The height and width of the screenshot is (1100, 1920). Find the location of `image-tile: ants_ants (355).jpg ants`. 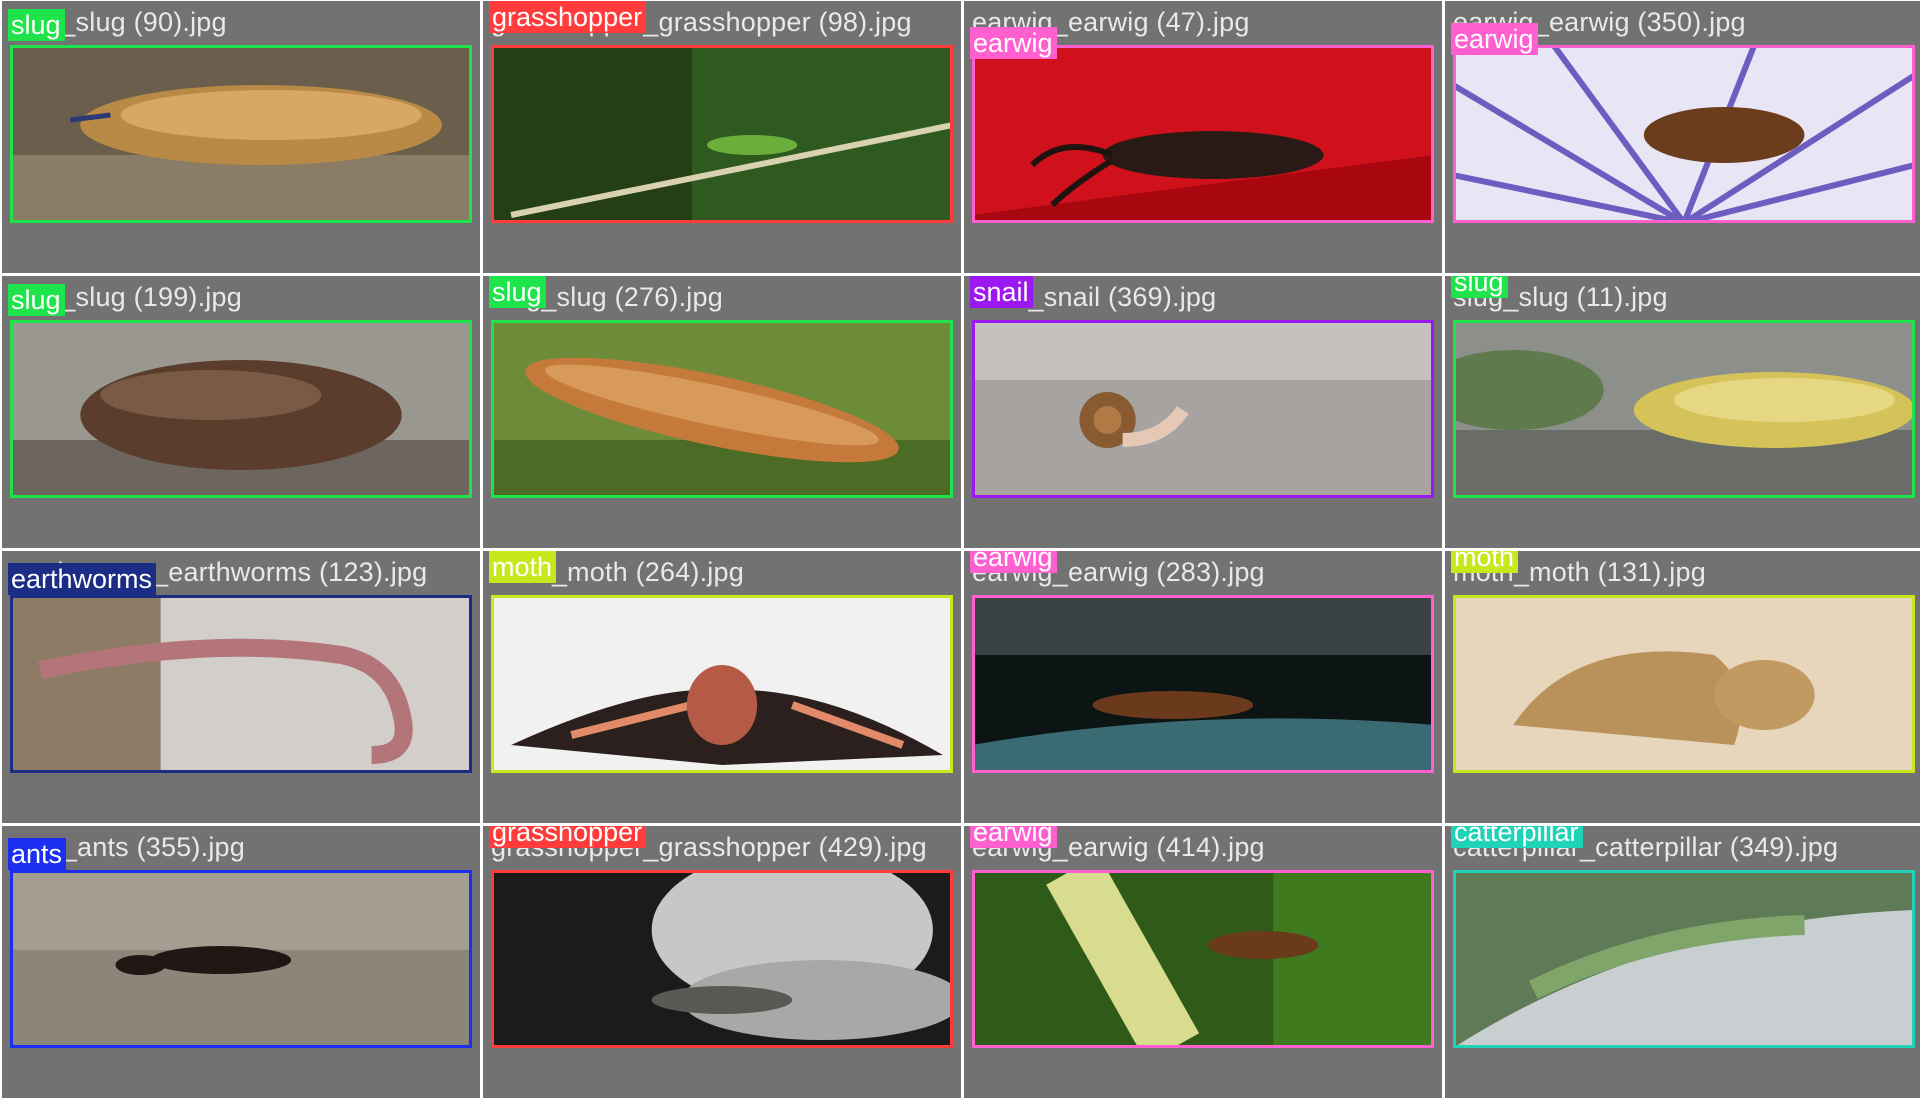

image-tile: ants_ants (355).jpg ants is located at coordinates (241, 962).